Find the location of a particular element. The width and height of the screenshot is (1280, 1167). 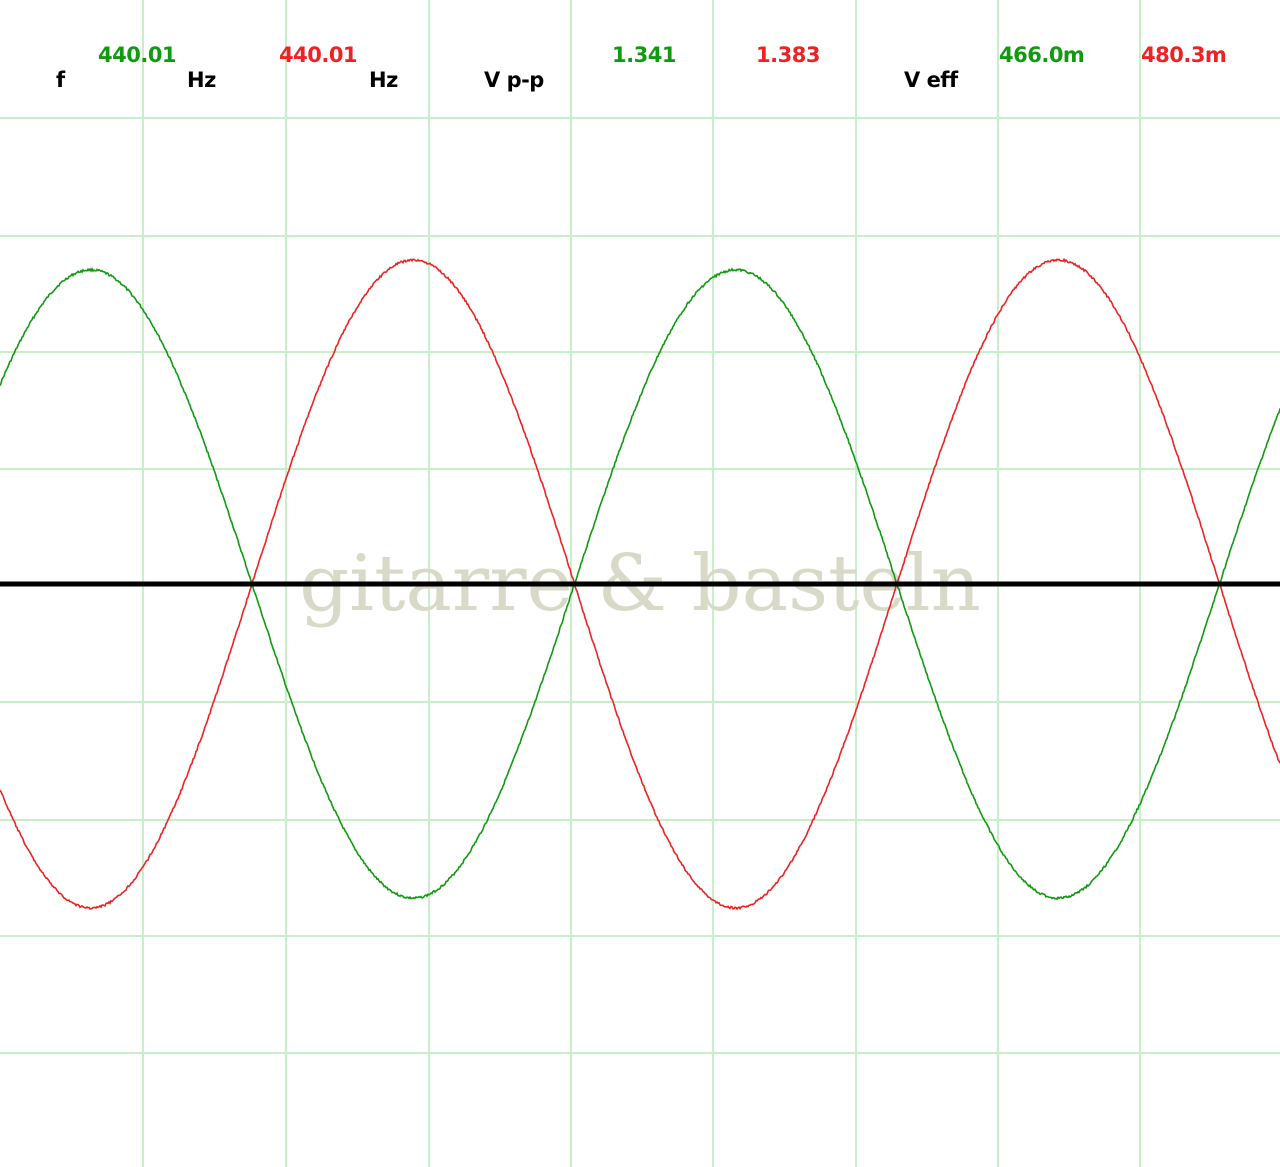

hz-unit-label-1: Hz is located at coordinates (201, 80).